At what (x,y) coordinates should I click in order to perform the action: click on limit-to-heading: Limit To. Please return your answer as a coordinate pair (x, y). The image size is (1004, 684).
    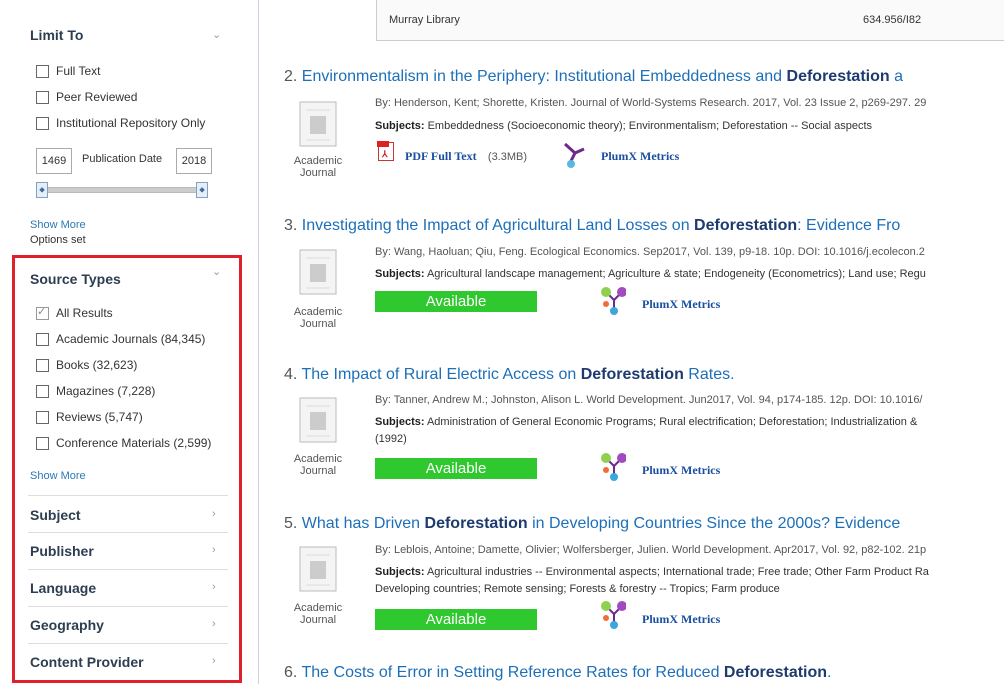
    Looking at the image, I should click on (56, 35).